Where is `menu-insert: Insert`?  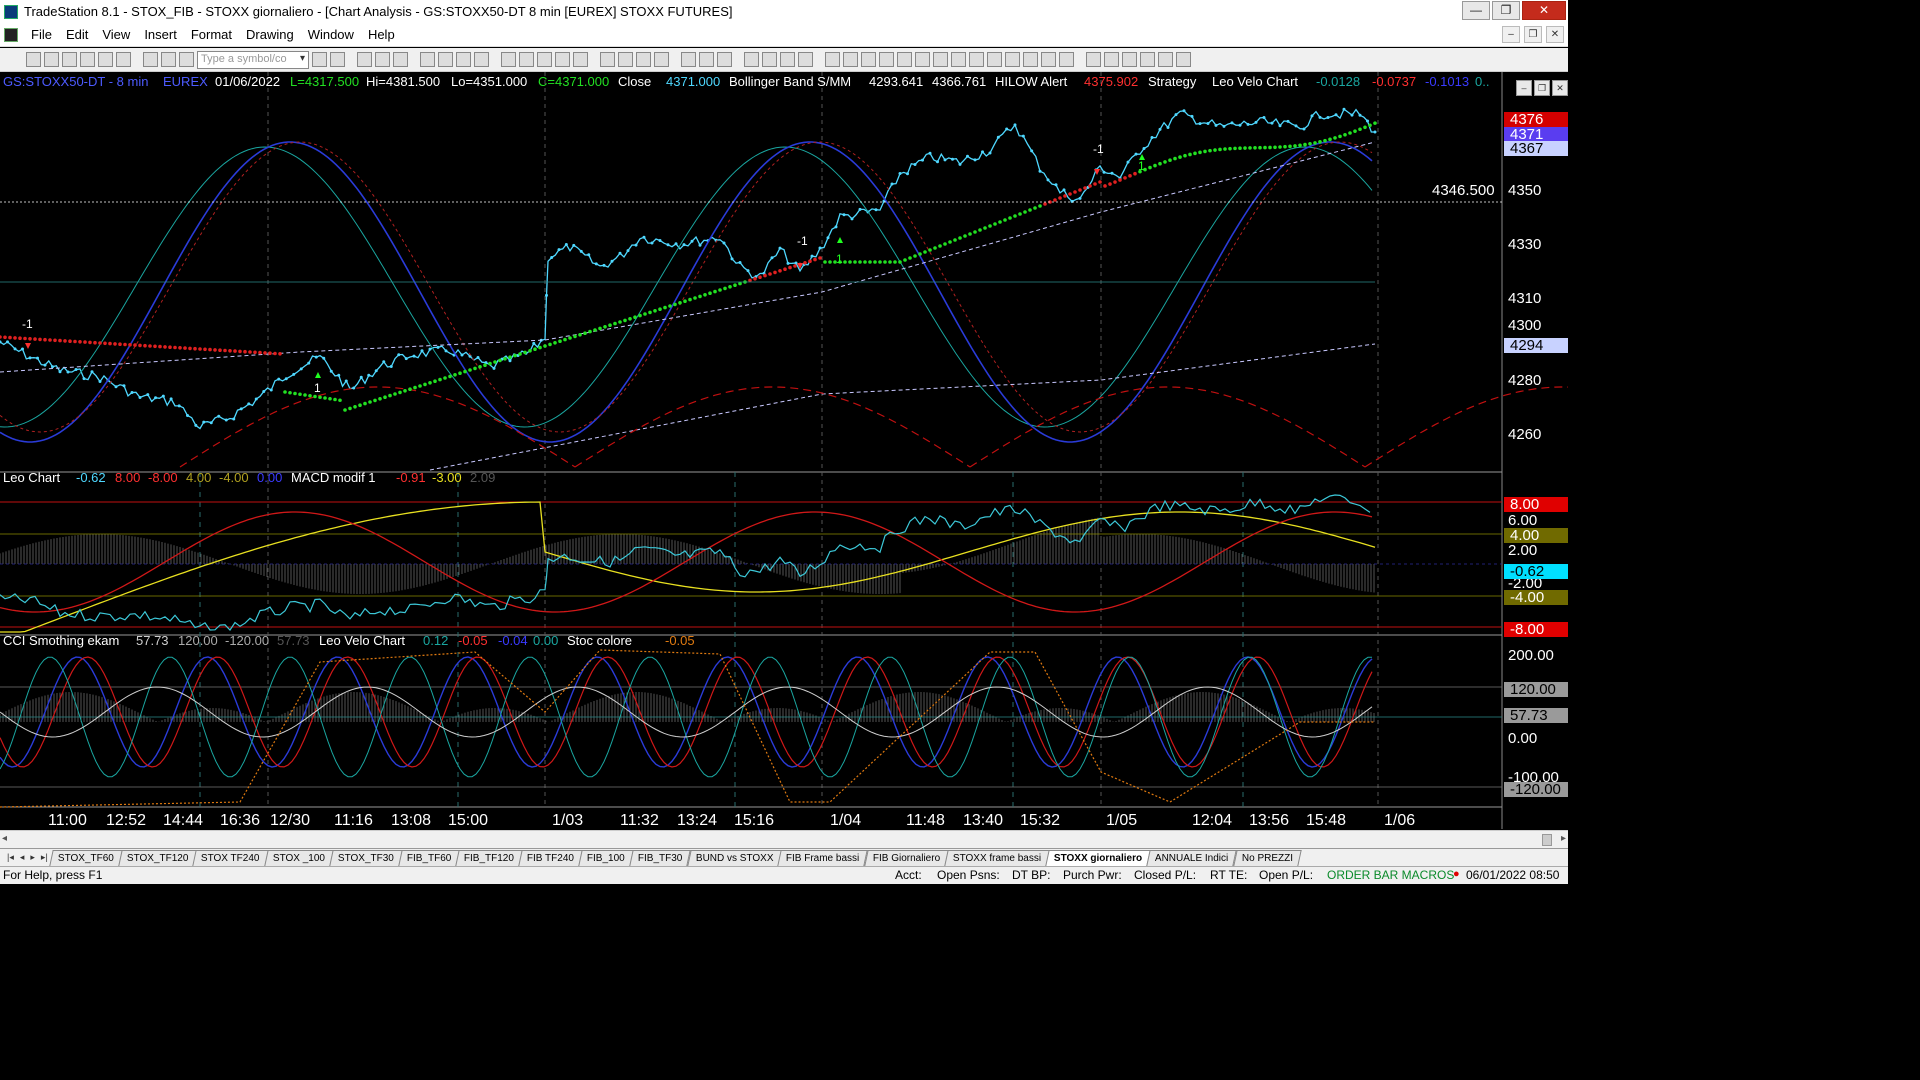
menu-insert: Insert is located at coordinates (160, 34).